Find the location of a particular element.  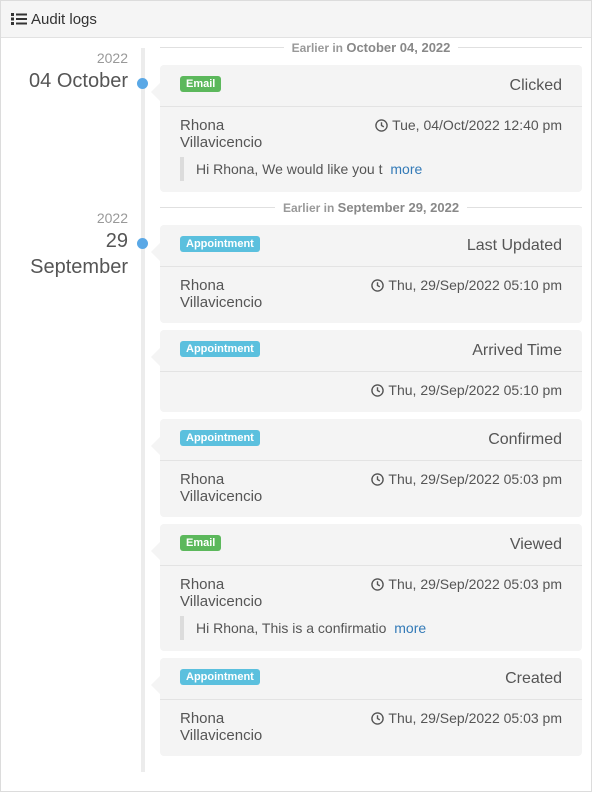

date-separator: Earlier in September 29, 2022 is located at coordinates (371, 207).